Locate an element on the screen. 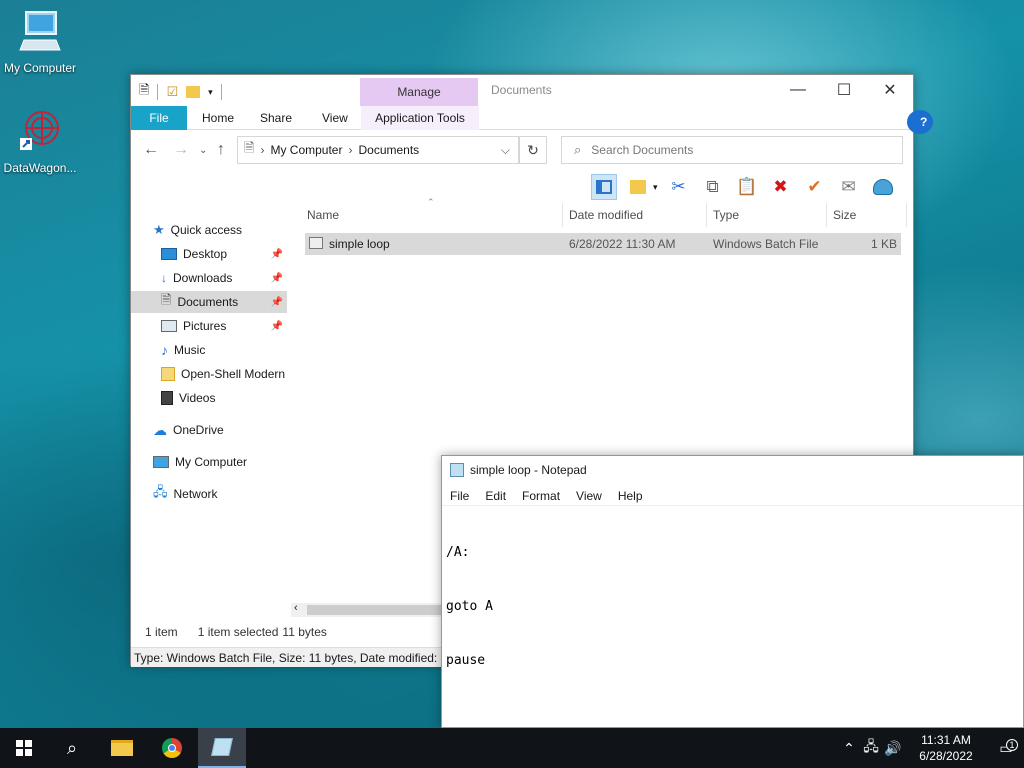 The height and width of the screenshot is (768, 1024). maximize-button: ☐ is located at coordinates (844, 90).